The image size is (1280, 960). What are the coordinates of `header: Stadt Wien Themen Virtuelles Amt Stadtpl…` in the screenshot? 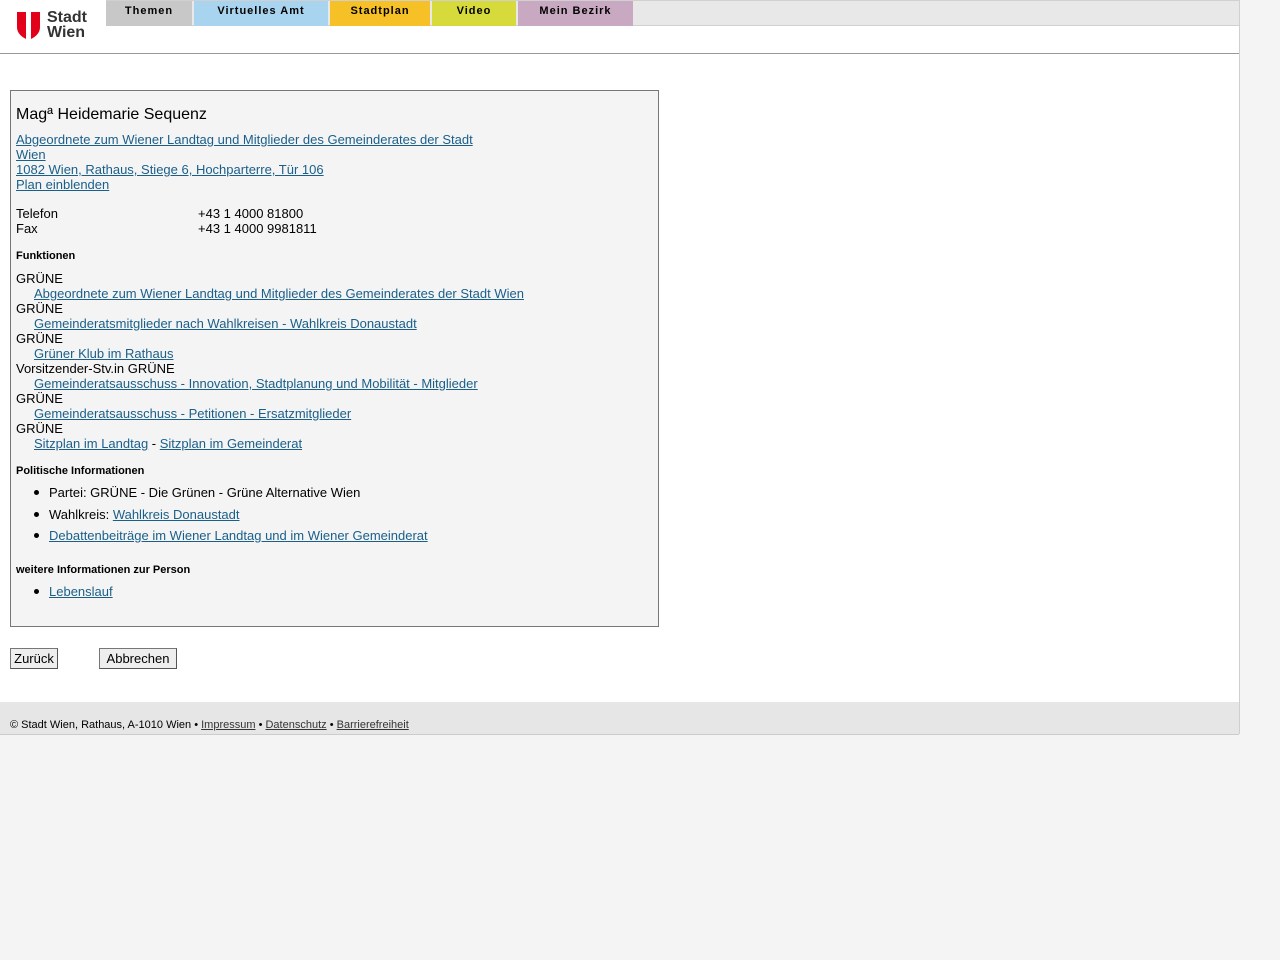 It's located at (619, 27).